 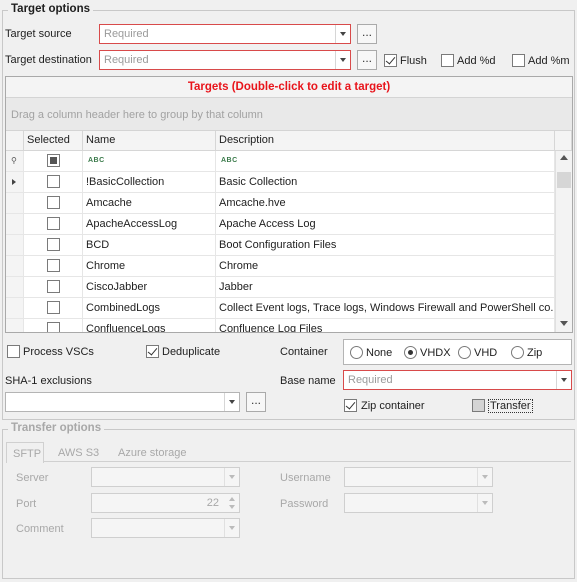 I want to click on container-radio-vhdx, so click(x=410, y=352).